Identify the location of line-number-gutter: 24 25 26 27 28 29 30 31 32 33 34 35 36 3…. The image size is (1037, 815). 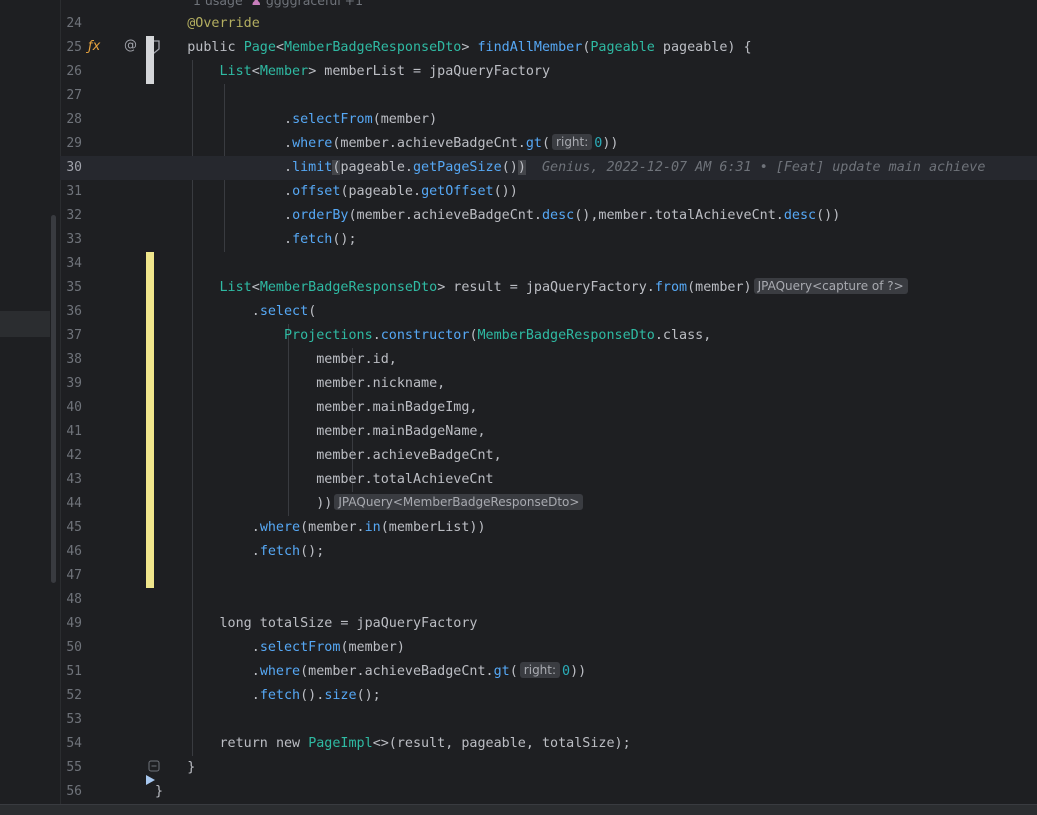
(110, 407).